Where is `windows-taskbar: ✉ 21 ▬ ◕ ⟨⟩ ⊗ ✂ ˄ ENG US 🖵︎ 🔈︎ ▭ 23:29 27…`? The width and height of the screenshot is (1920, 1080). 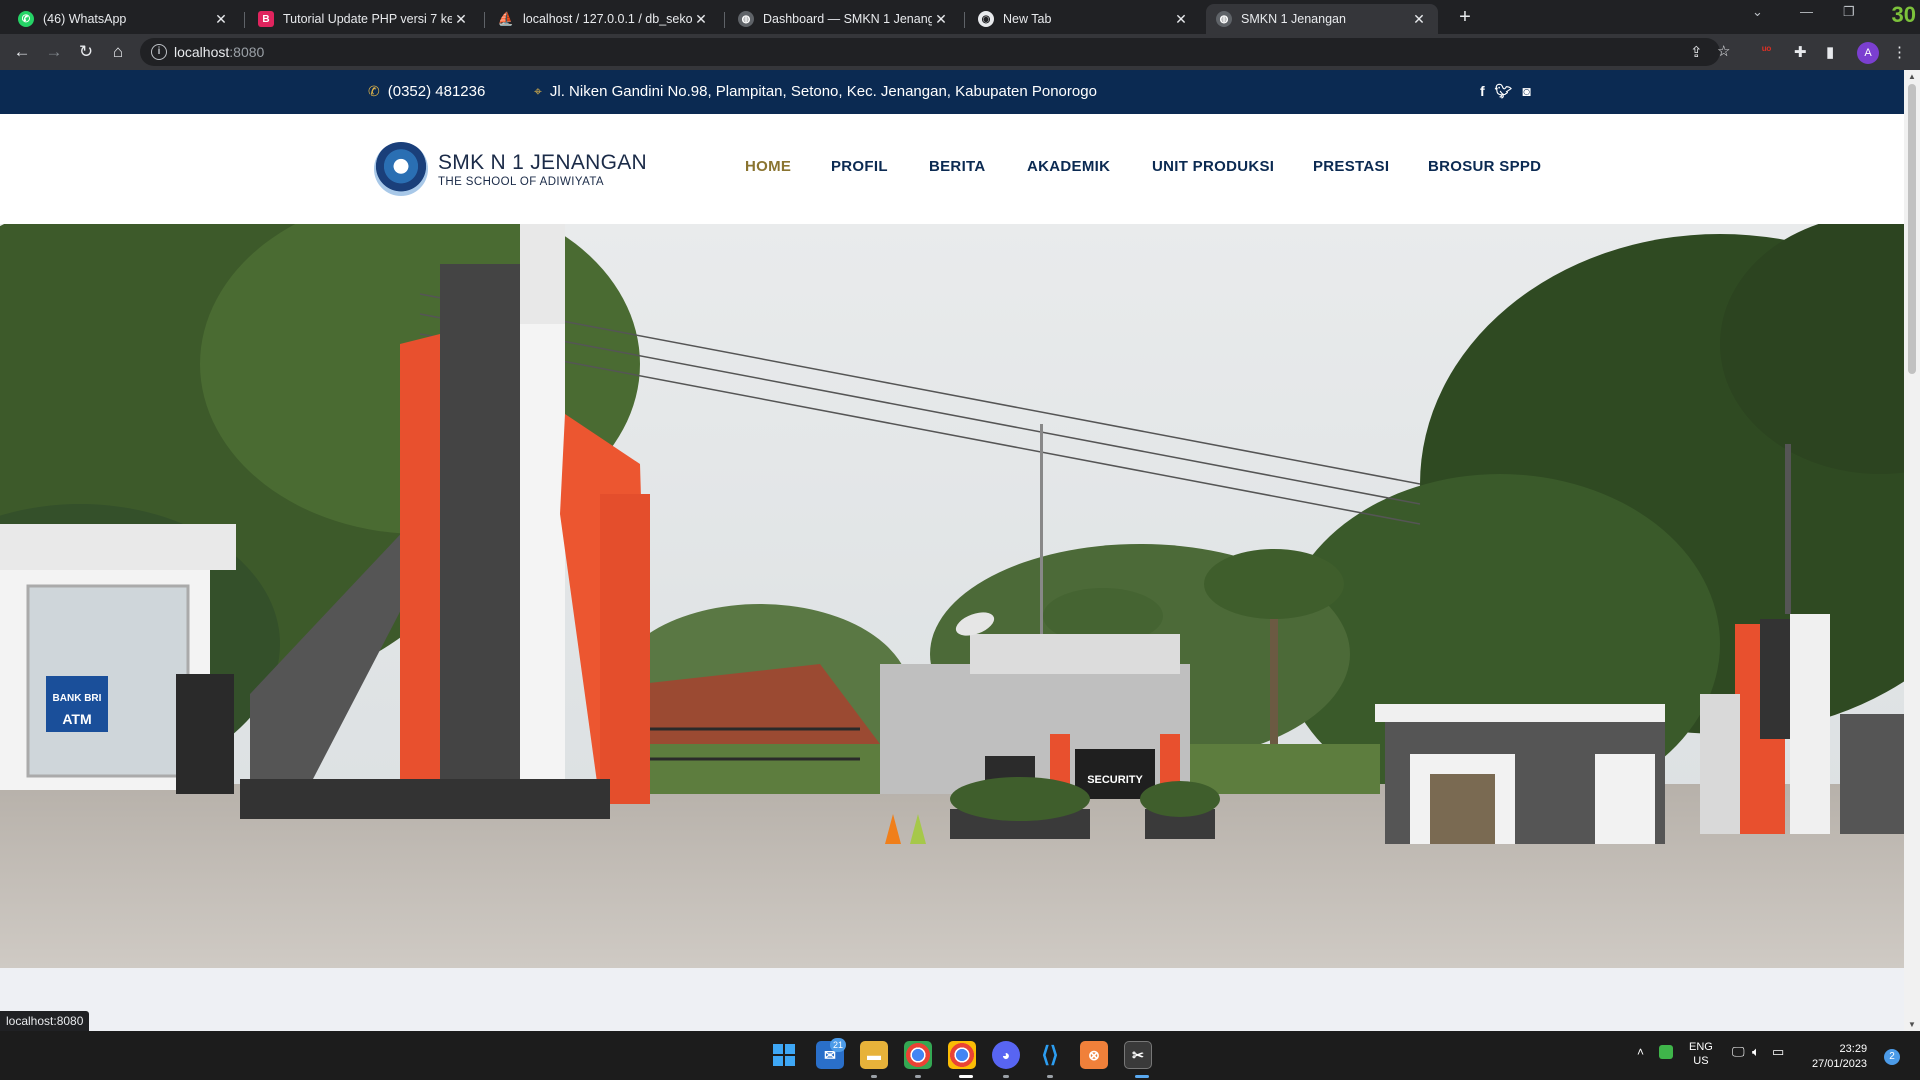 windows-taskbar: ✉ 21 ▬ ◕ ⟨⟩ ⊗ ✂ ˄ ENG US 🖵︎ 🔈︎ ▭ 23:29 27… is located at coordinates (960, 1055).